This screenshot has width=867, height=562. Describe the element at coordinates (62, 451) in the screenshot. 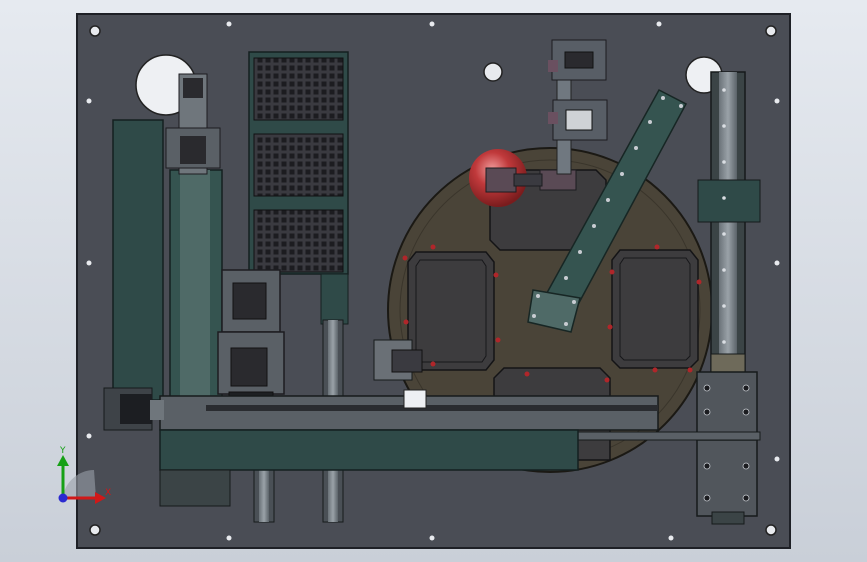

I see `y-axis-label: Y` at that location.